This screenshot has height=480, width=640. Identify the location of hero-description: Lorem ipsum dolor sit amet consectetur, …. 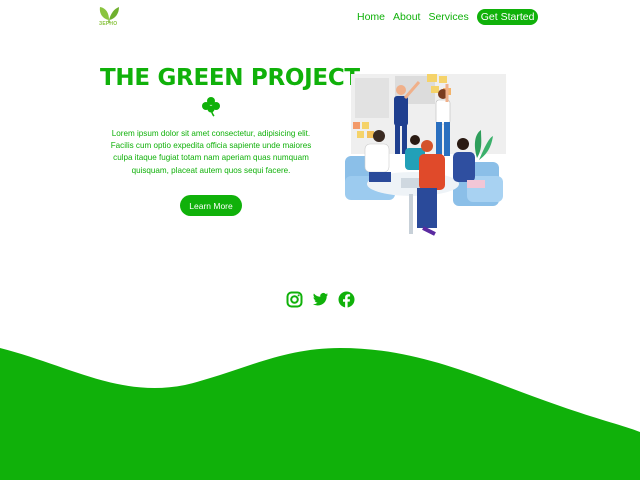
(211, 152).